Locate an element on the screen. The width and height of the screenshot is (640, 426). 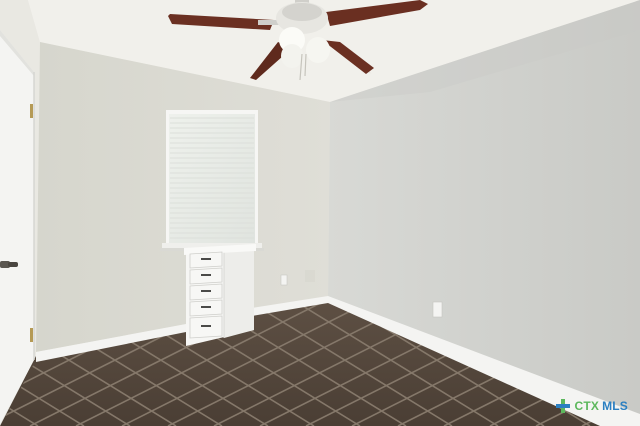
door-knob is located at coordinates (9, 264).